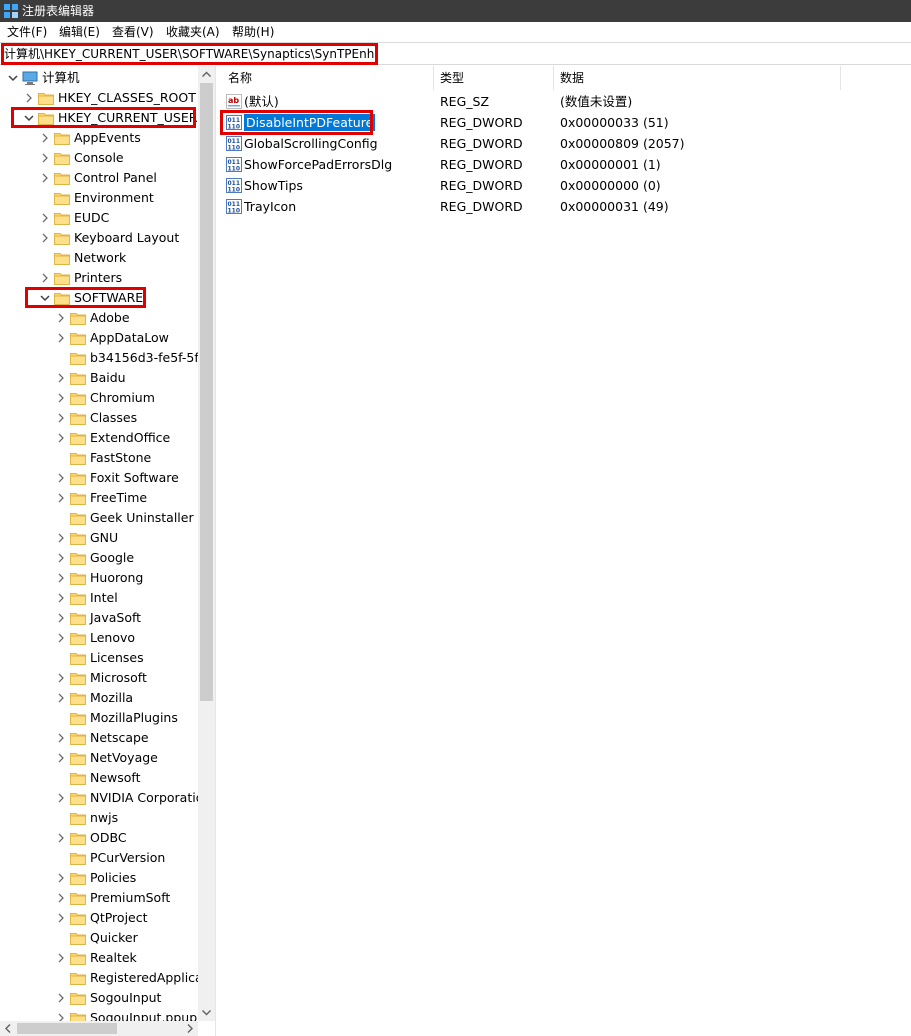 The height and width of the screenshot is (1036, 911). I want to click on tree-item-key: GNU, so click(99, 538).